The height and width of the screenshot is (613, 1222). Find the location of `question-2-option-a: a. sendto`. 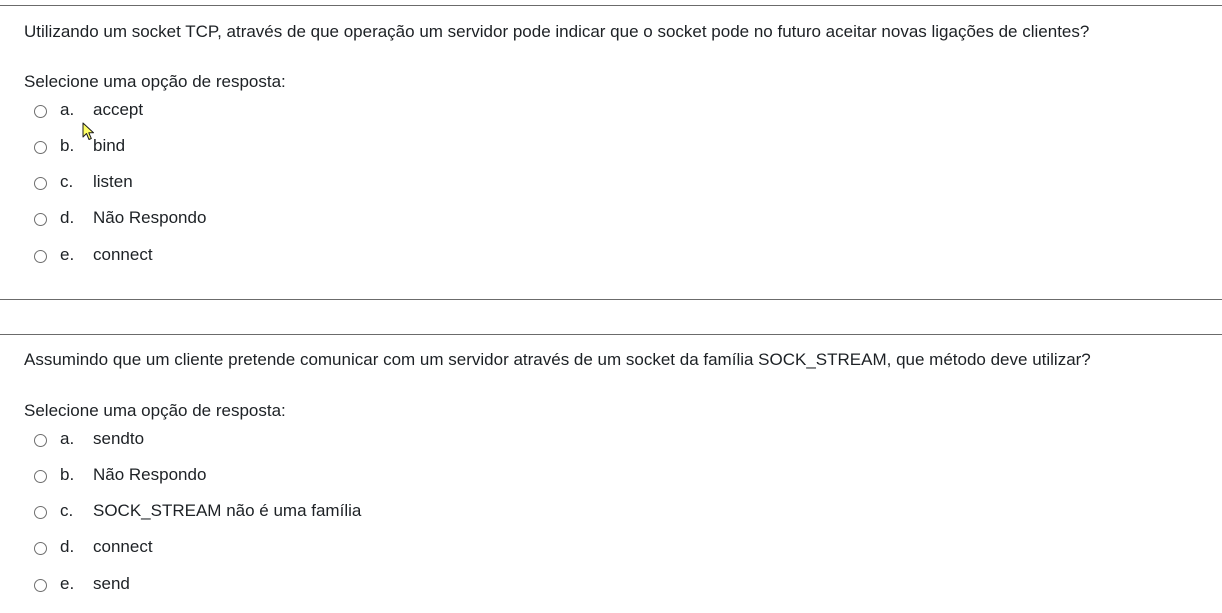

question-2-option-a: a. sendto is located at coordinates (89, 439).